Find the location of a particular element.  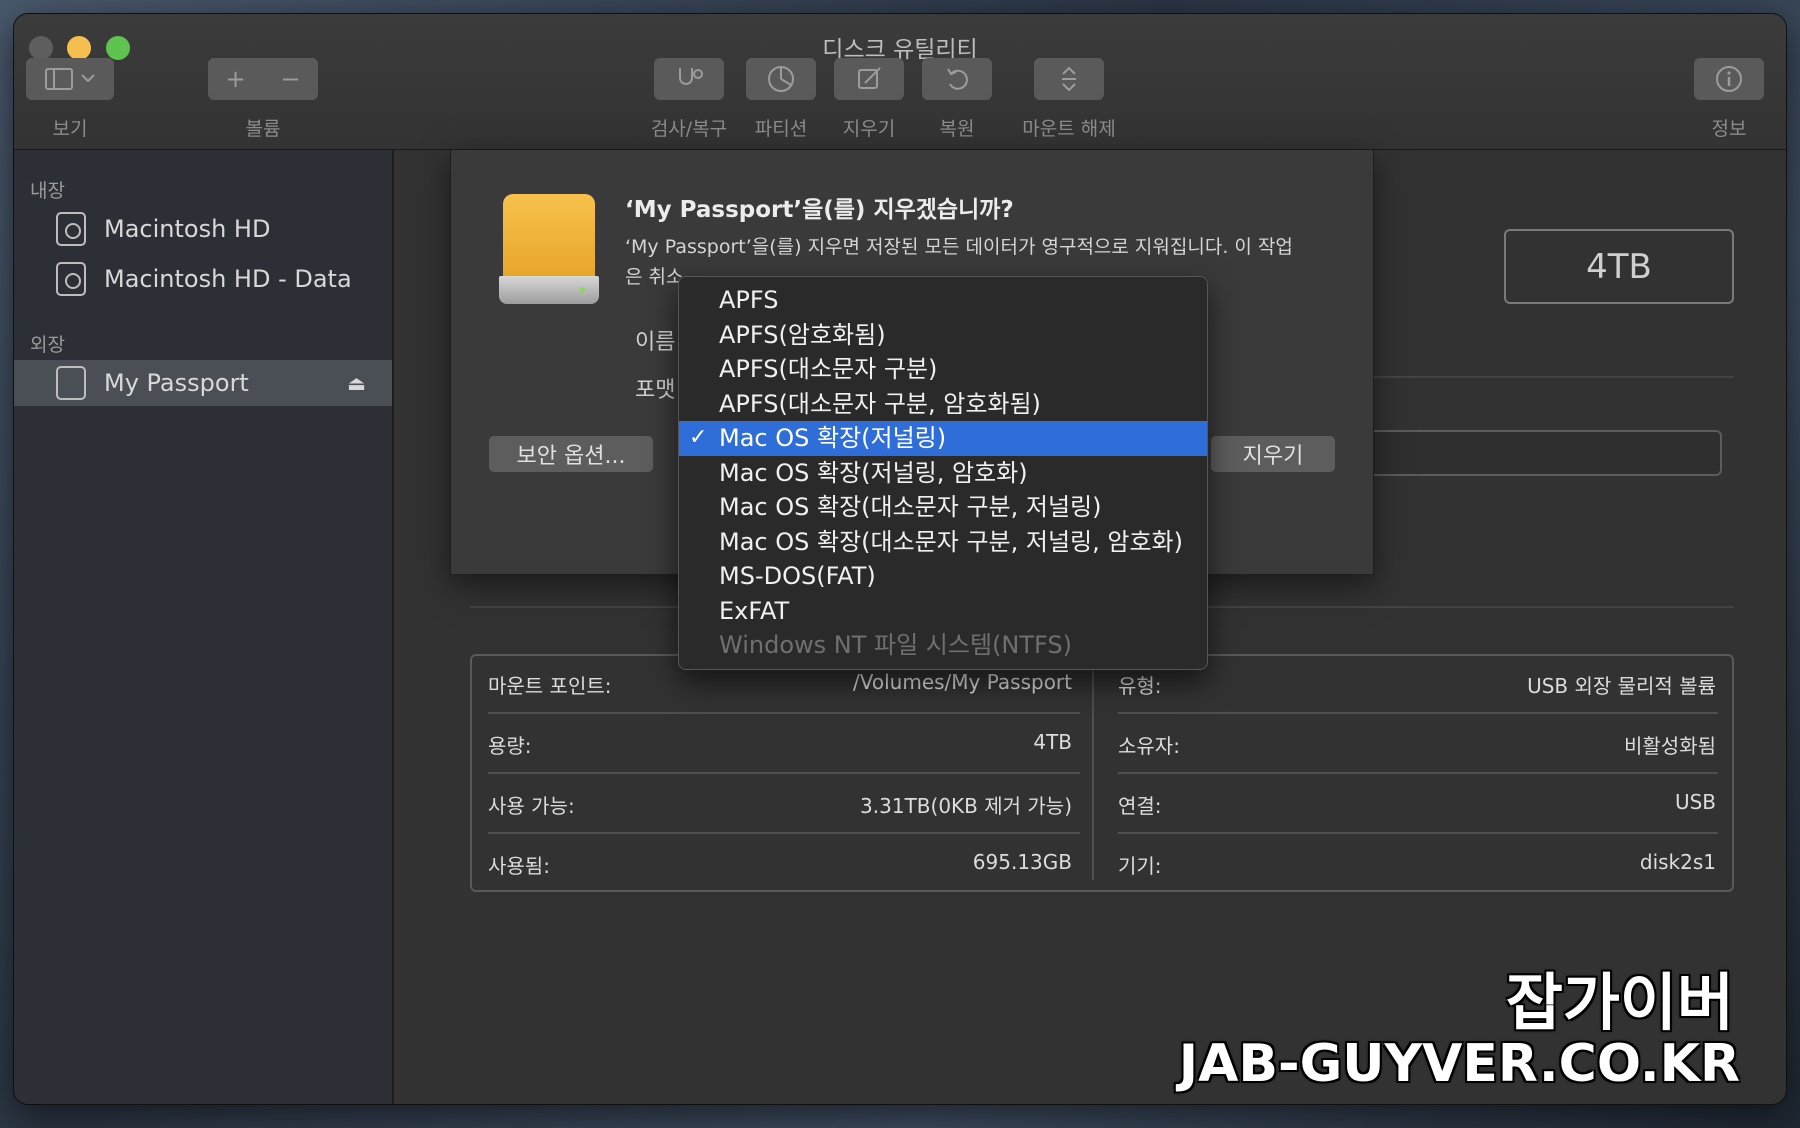

sidebar-item-macintosh-hd-data: Macintosh HD - Data is located at coordinates (203, 279).